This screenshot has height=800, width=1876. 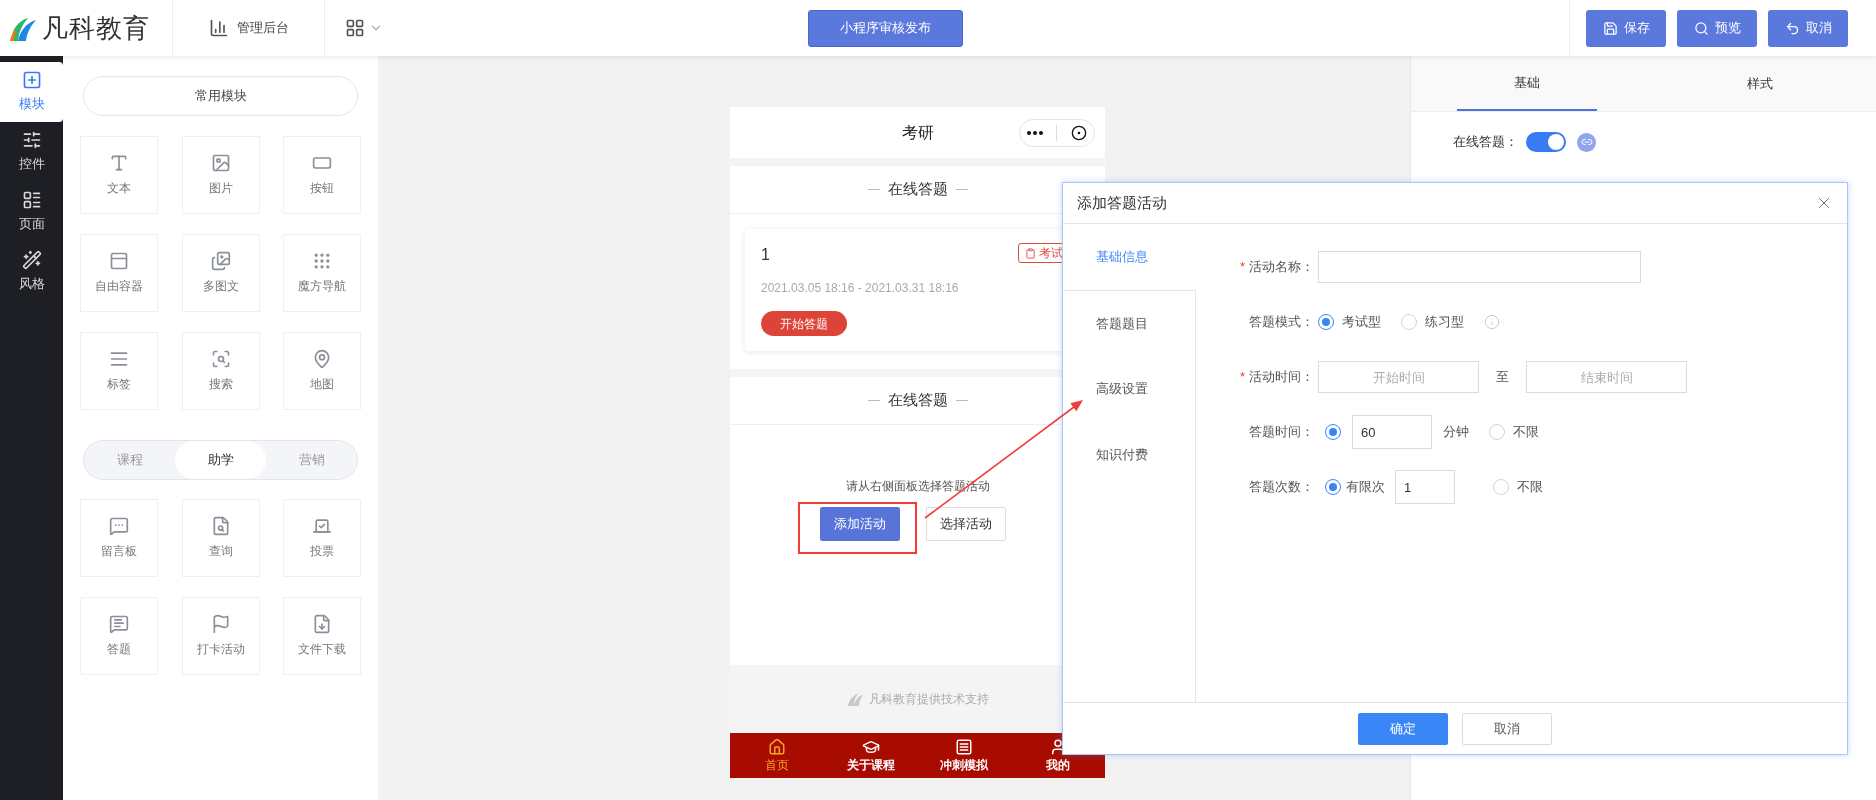 I want to click on module-tile: 多图文, so click(x=220, y=273).